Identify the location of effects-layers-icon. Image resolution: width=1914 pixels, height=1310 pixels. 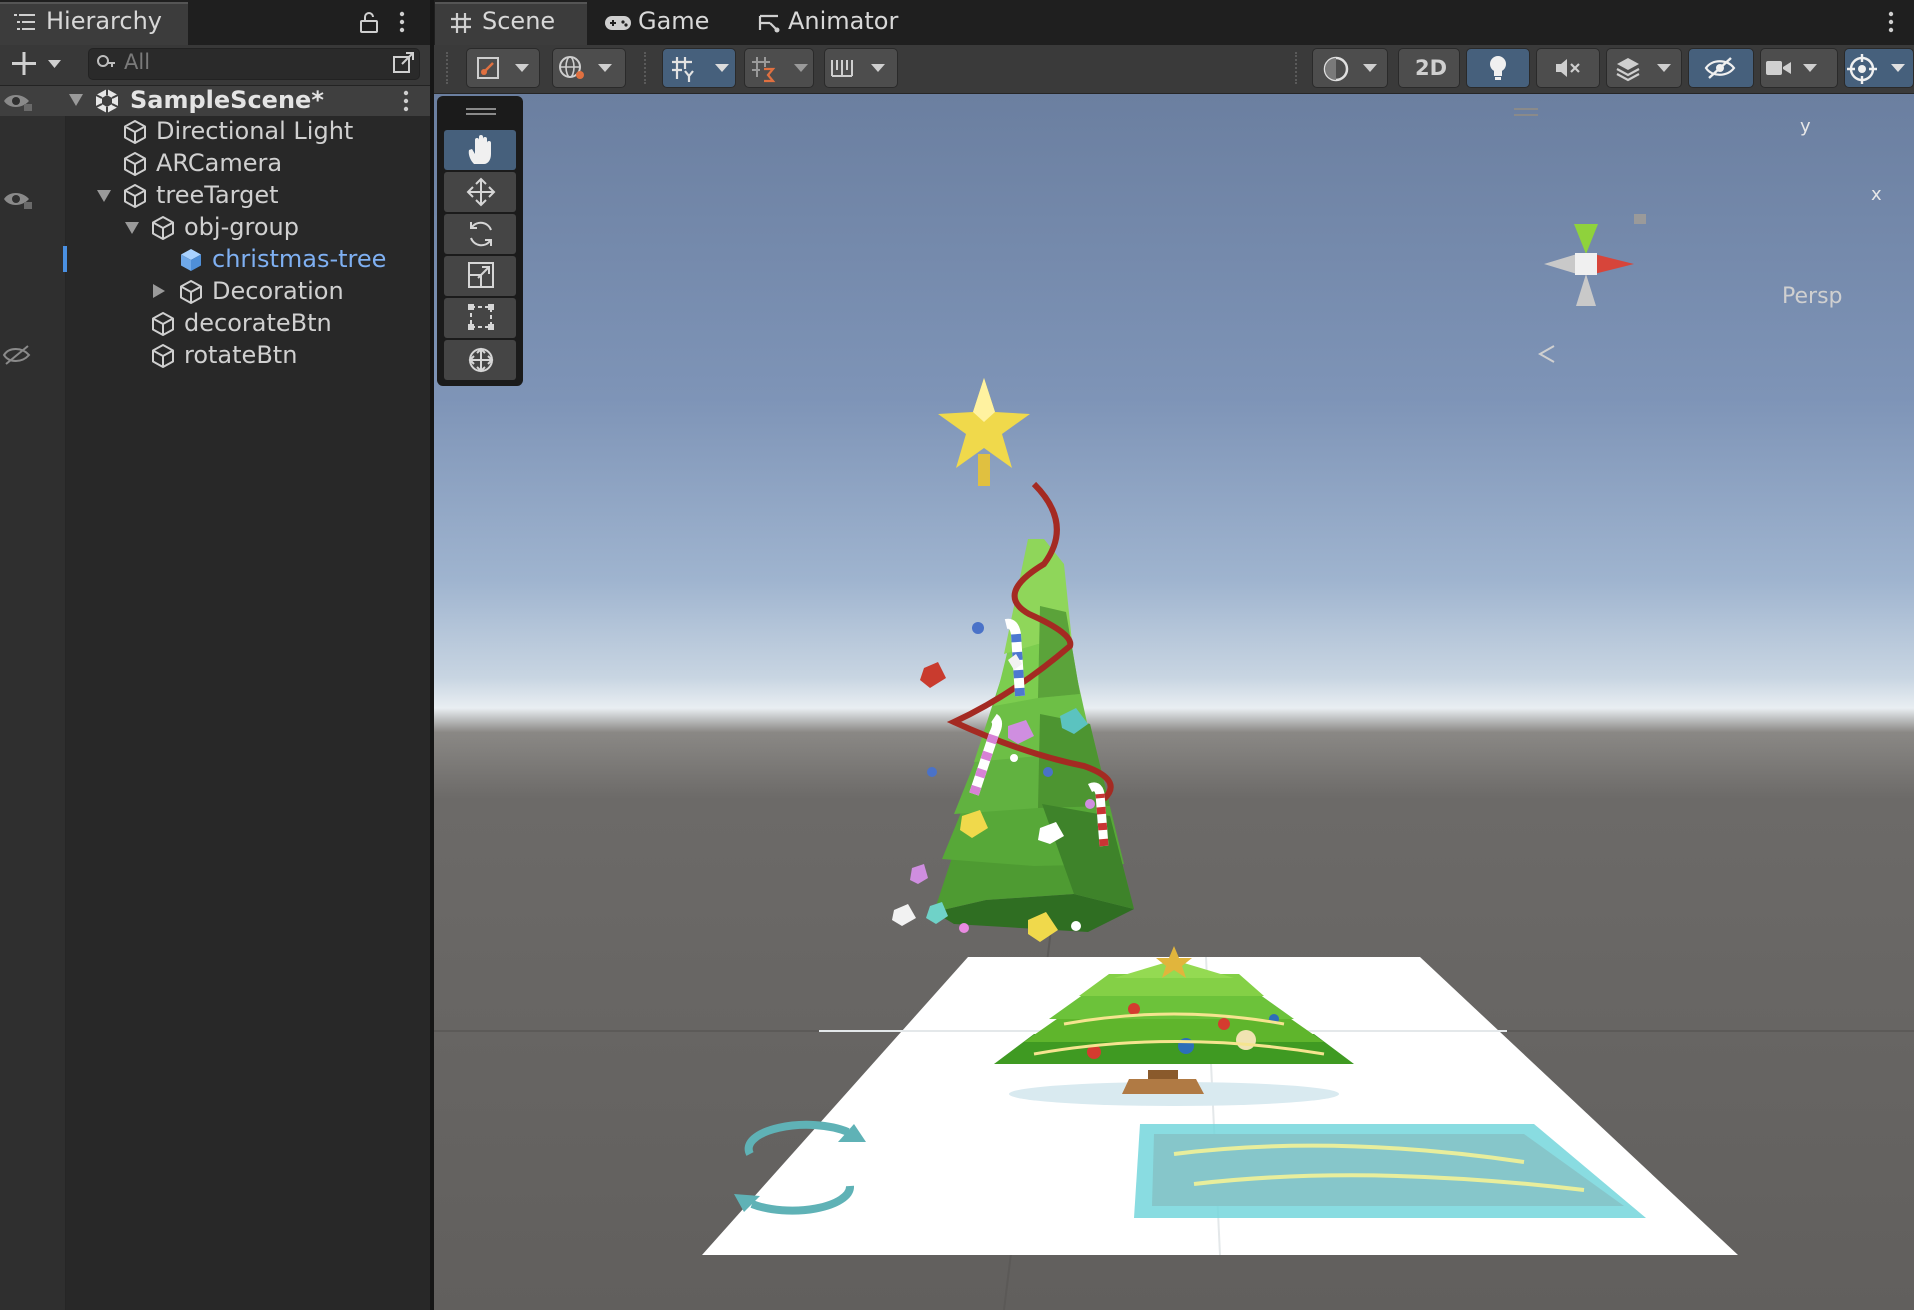
(1628, 68).